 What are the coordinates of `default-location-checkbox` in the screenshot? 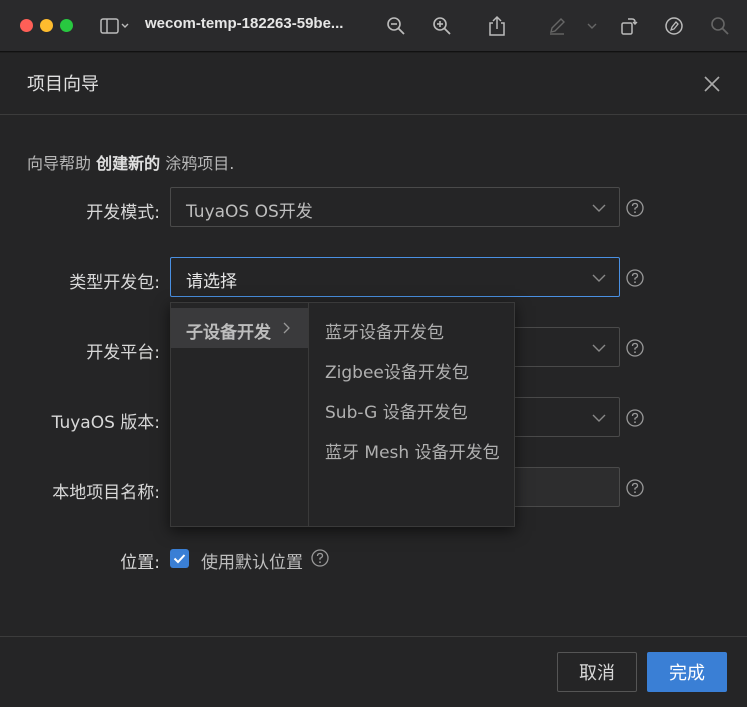 It's located at (179, 558).